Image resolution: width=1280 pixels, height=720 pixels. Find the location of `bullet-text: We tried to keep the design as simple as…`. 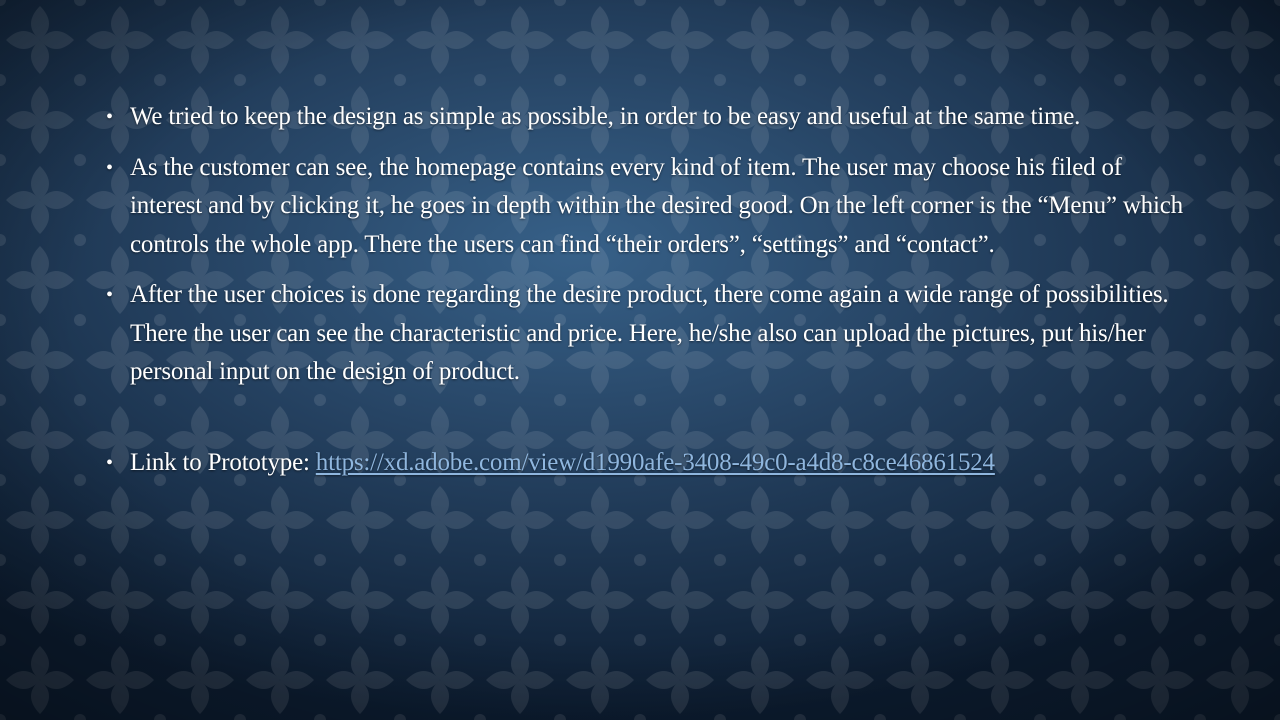

bullet-text: We tried to keep the design as simple as… is located at coordinates (605, 116).